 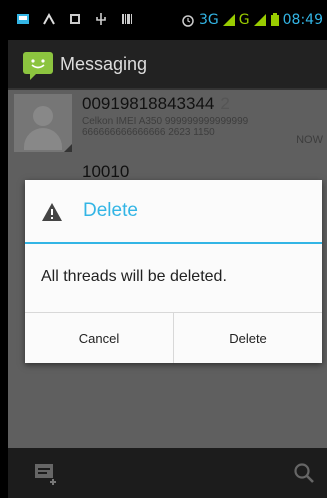 What do you see at coordinates (247, 338) in the screenshot?
I see `delete-button: Delete` at bounding box center [247, 338].